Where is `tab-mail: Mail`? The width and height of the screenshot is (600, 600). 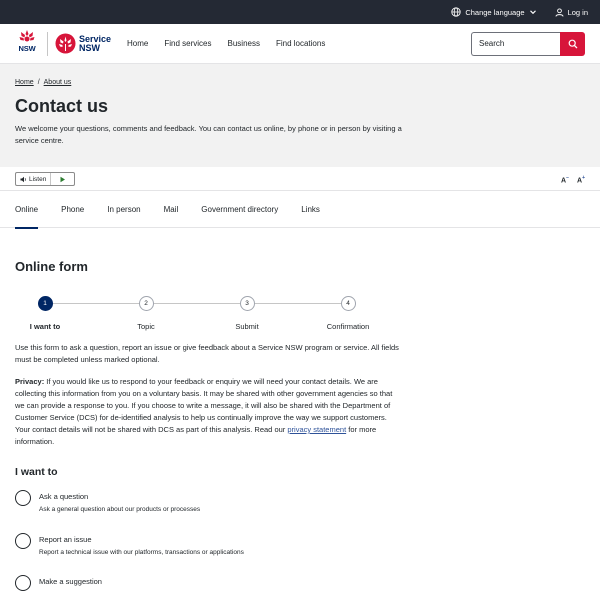
tab-mail: Mail is located at coordinates (171, 209).